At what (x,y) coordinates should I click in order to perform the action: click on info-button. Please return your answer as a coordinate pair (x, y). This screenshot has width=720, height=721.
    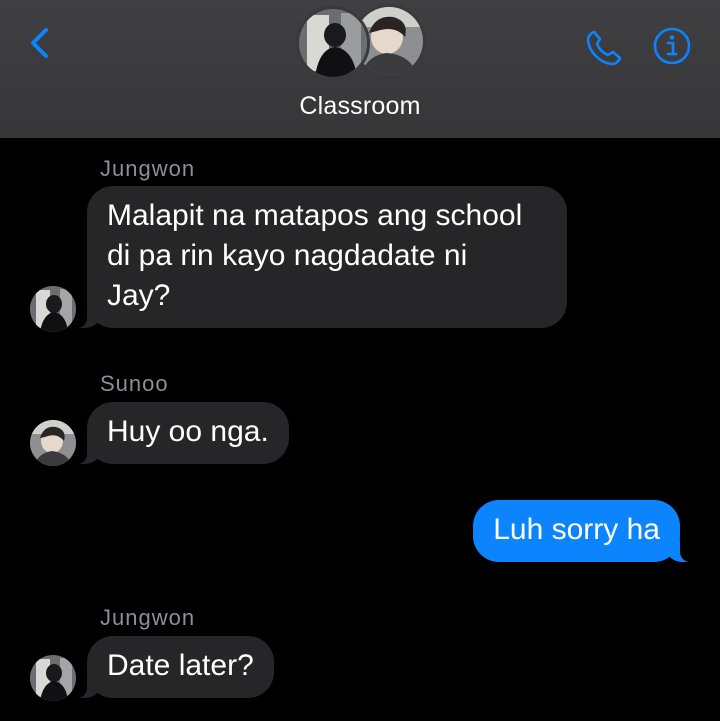
    Looking at the image, I should click on (672, 46).